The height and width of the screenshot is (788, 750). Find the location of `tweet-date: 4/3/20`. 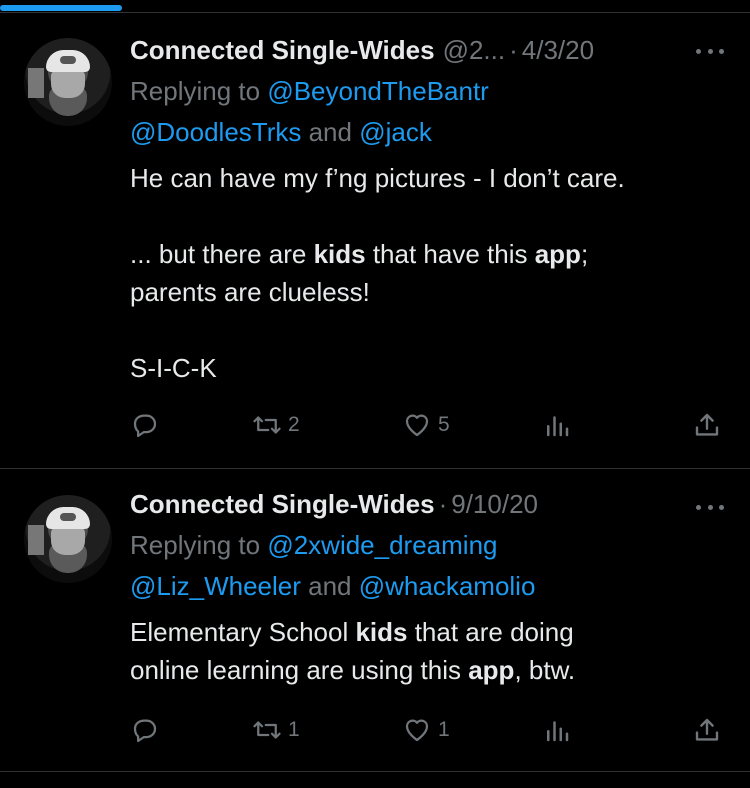

tweet-date: 4/3/20 is located at coordinates (558, 50).